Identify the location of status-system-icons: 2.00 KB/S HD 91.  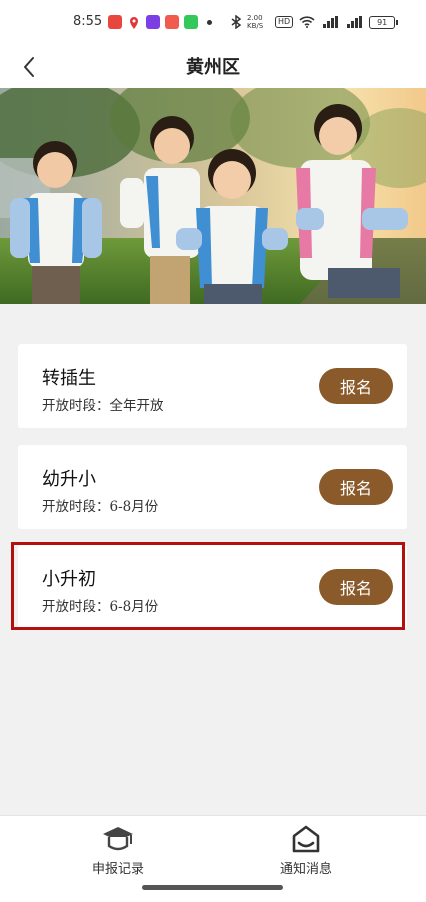
(315, 22).